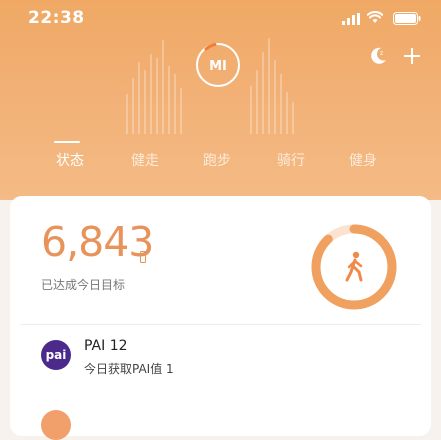 The image size is (441, 440). What do you see at coordinates (106, 346) in the screenshot?
I see `pai-title: PAI 12` at bounding box center [106, 346].